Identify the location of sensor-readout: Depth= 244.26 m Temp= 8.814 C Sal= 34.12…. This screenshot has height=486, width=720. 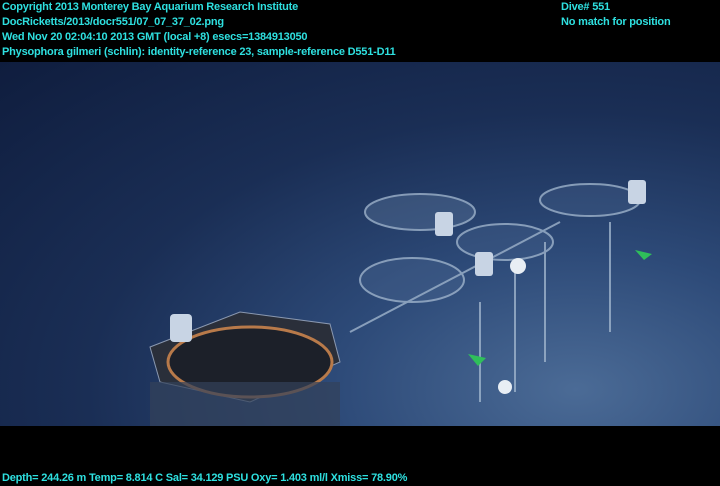
(205, 478).